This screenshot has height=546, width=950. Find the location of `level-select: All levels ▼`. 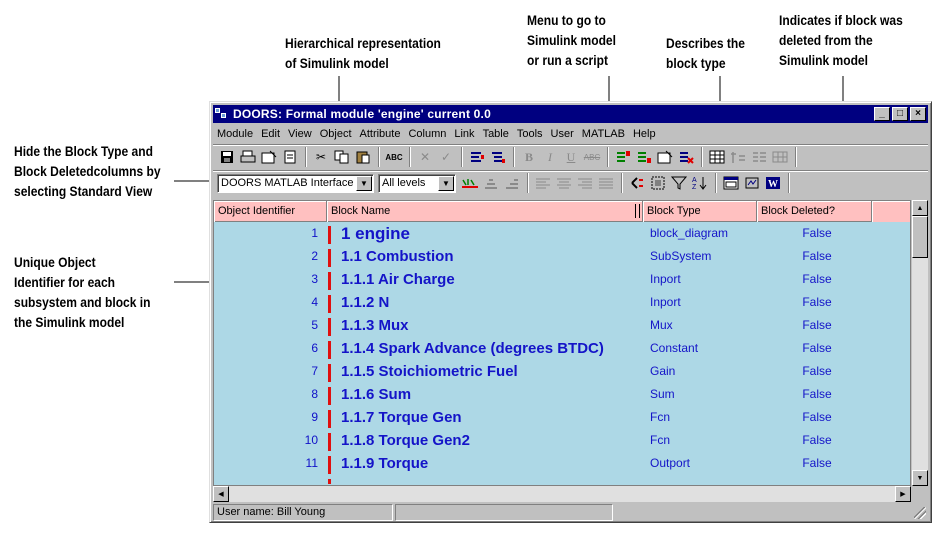

level-select: All levels ▼ is located at coordinates (417, 183).